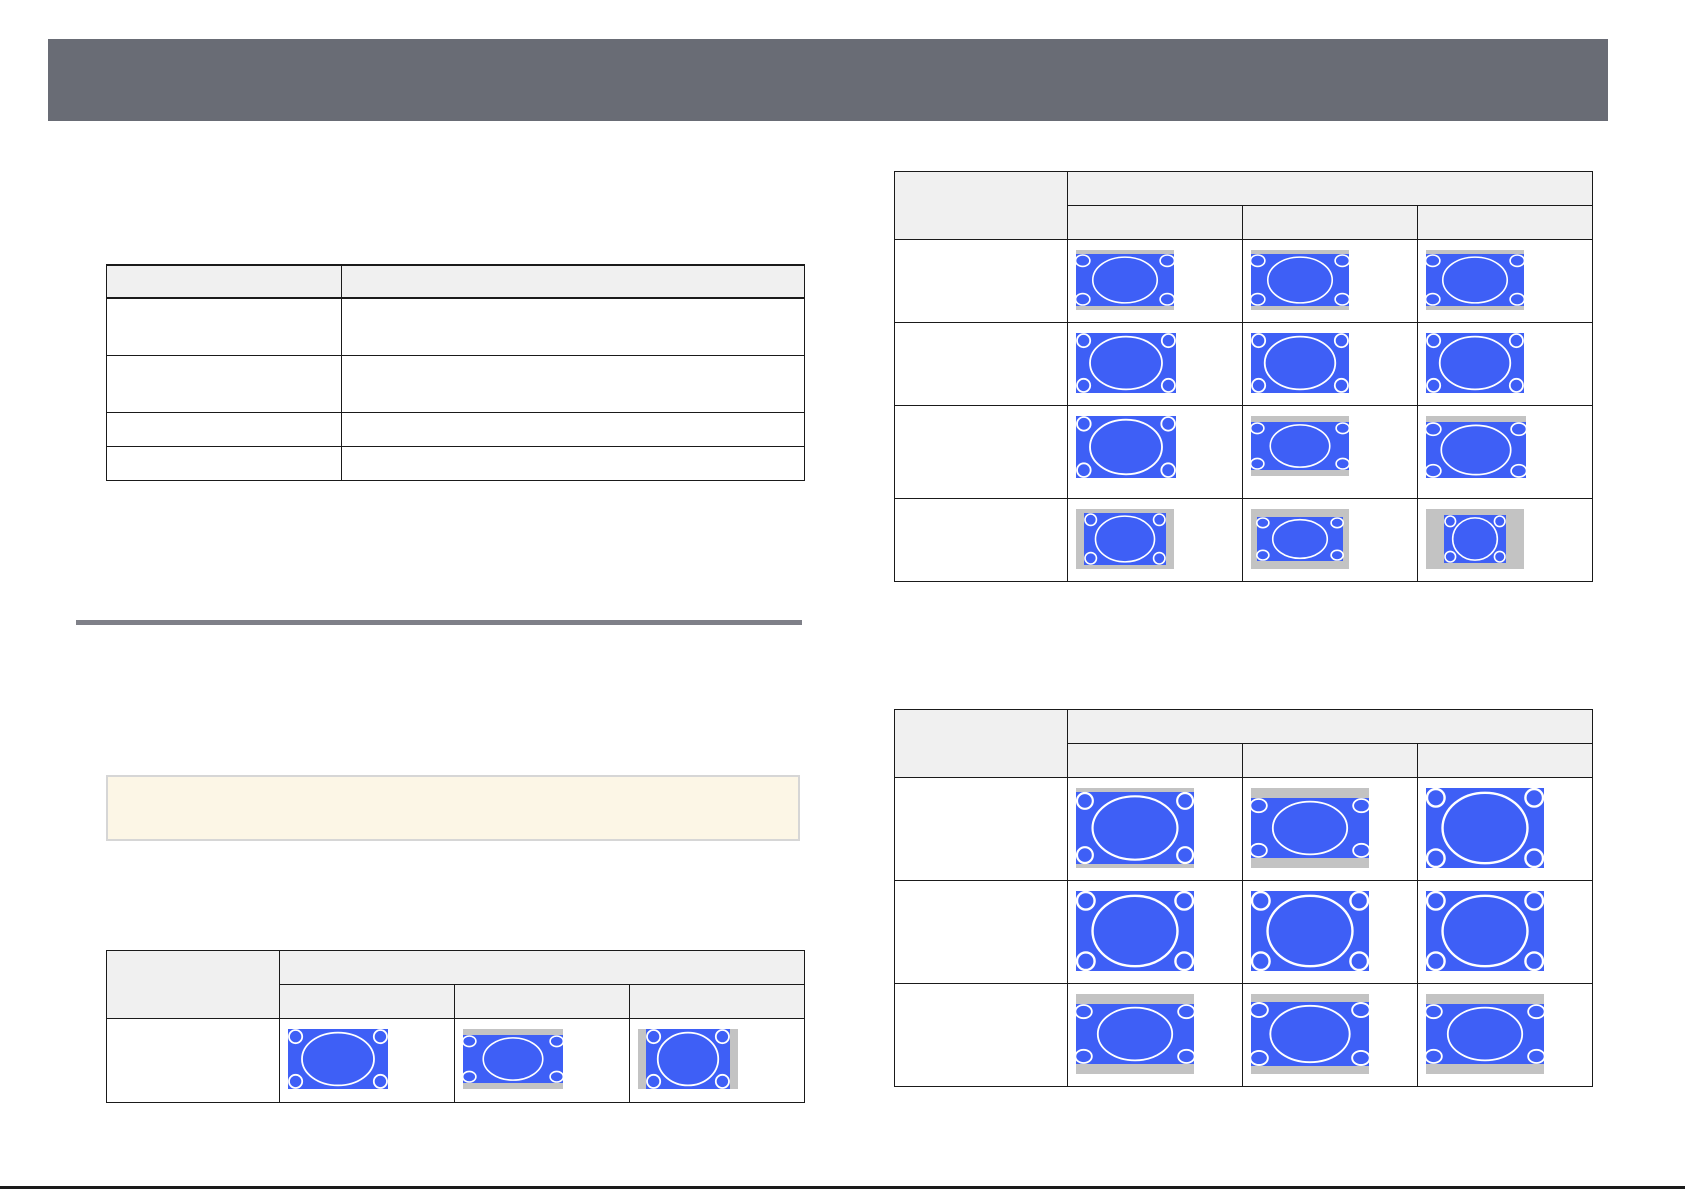  Describe the element at coordinates (455, 281) in the screenshot. I see `table-header-row` at that location.